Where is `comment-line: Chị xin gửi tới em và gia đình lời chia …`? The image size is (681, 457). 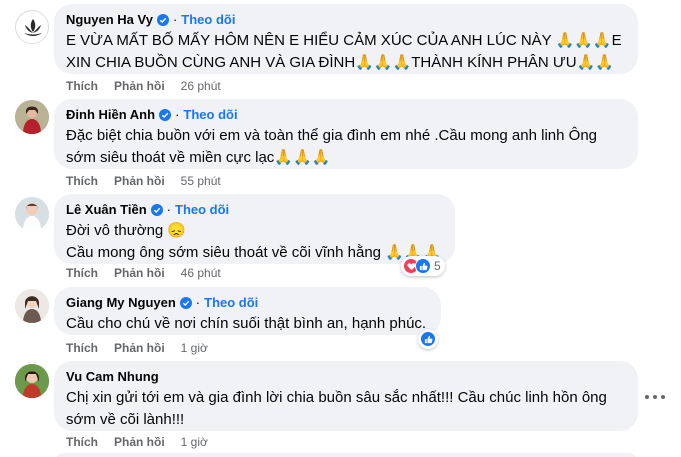 comment-line: Chị xin gửi tới em và gia đình lời chia … is located at coordinates (336, 397).